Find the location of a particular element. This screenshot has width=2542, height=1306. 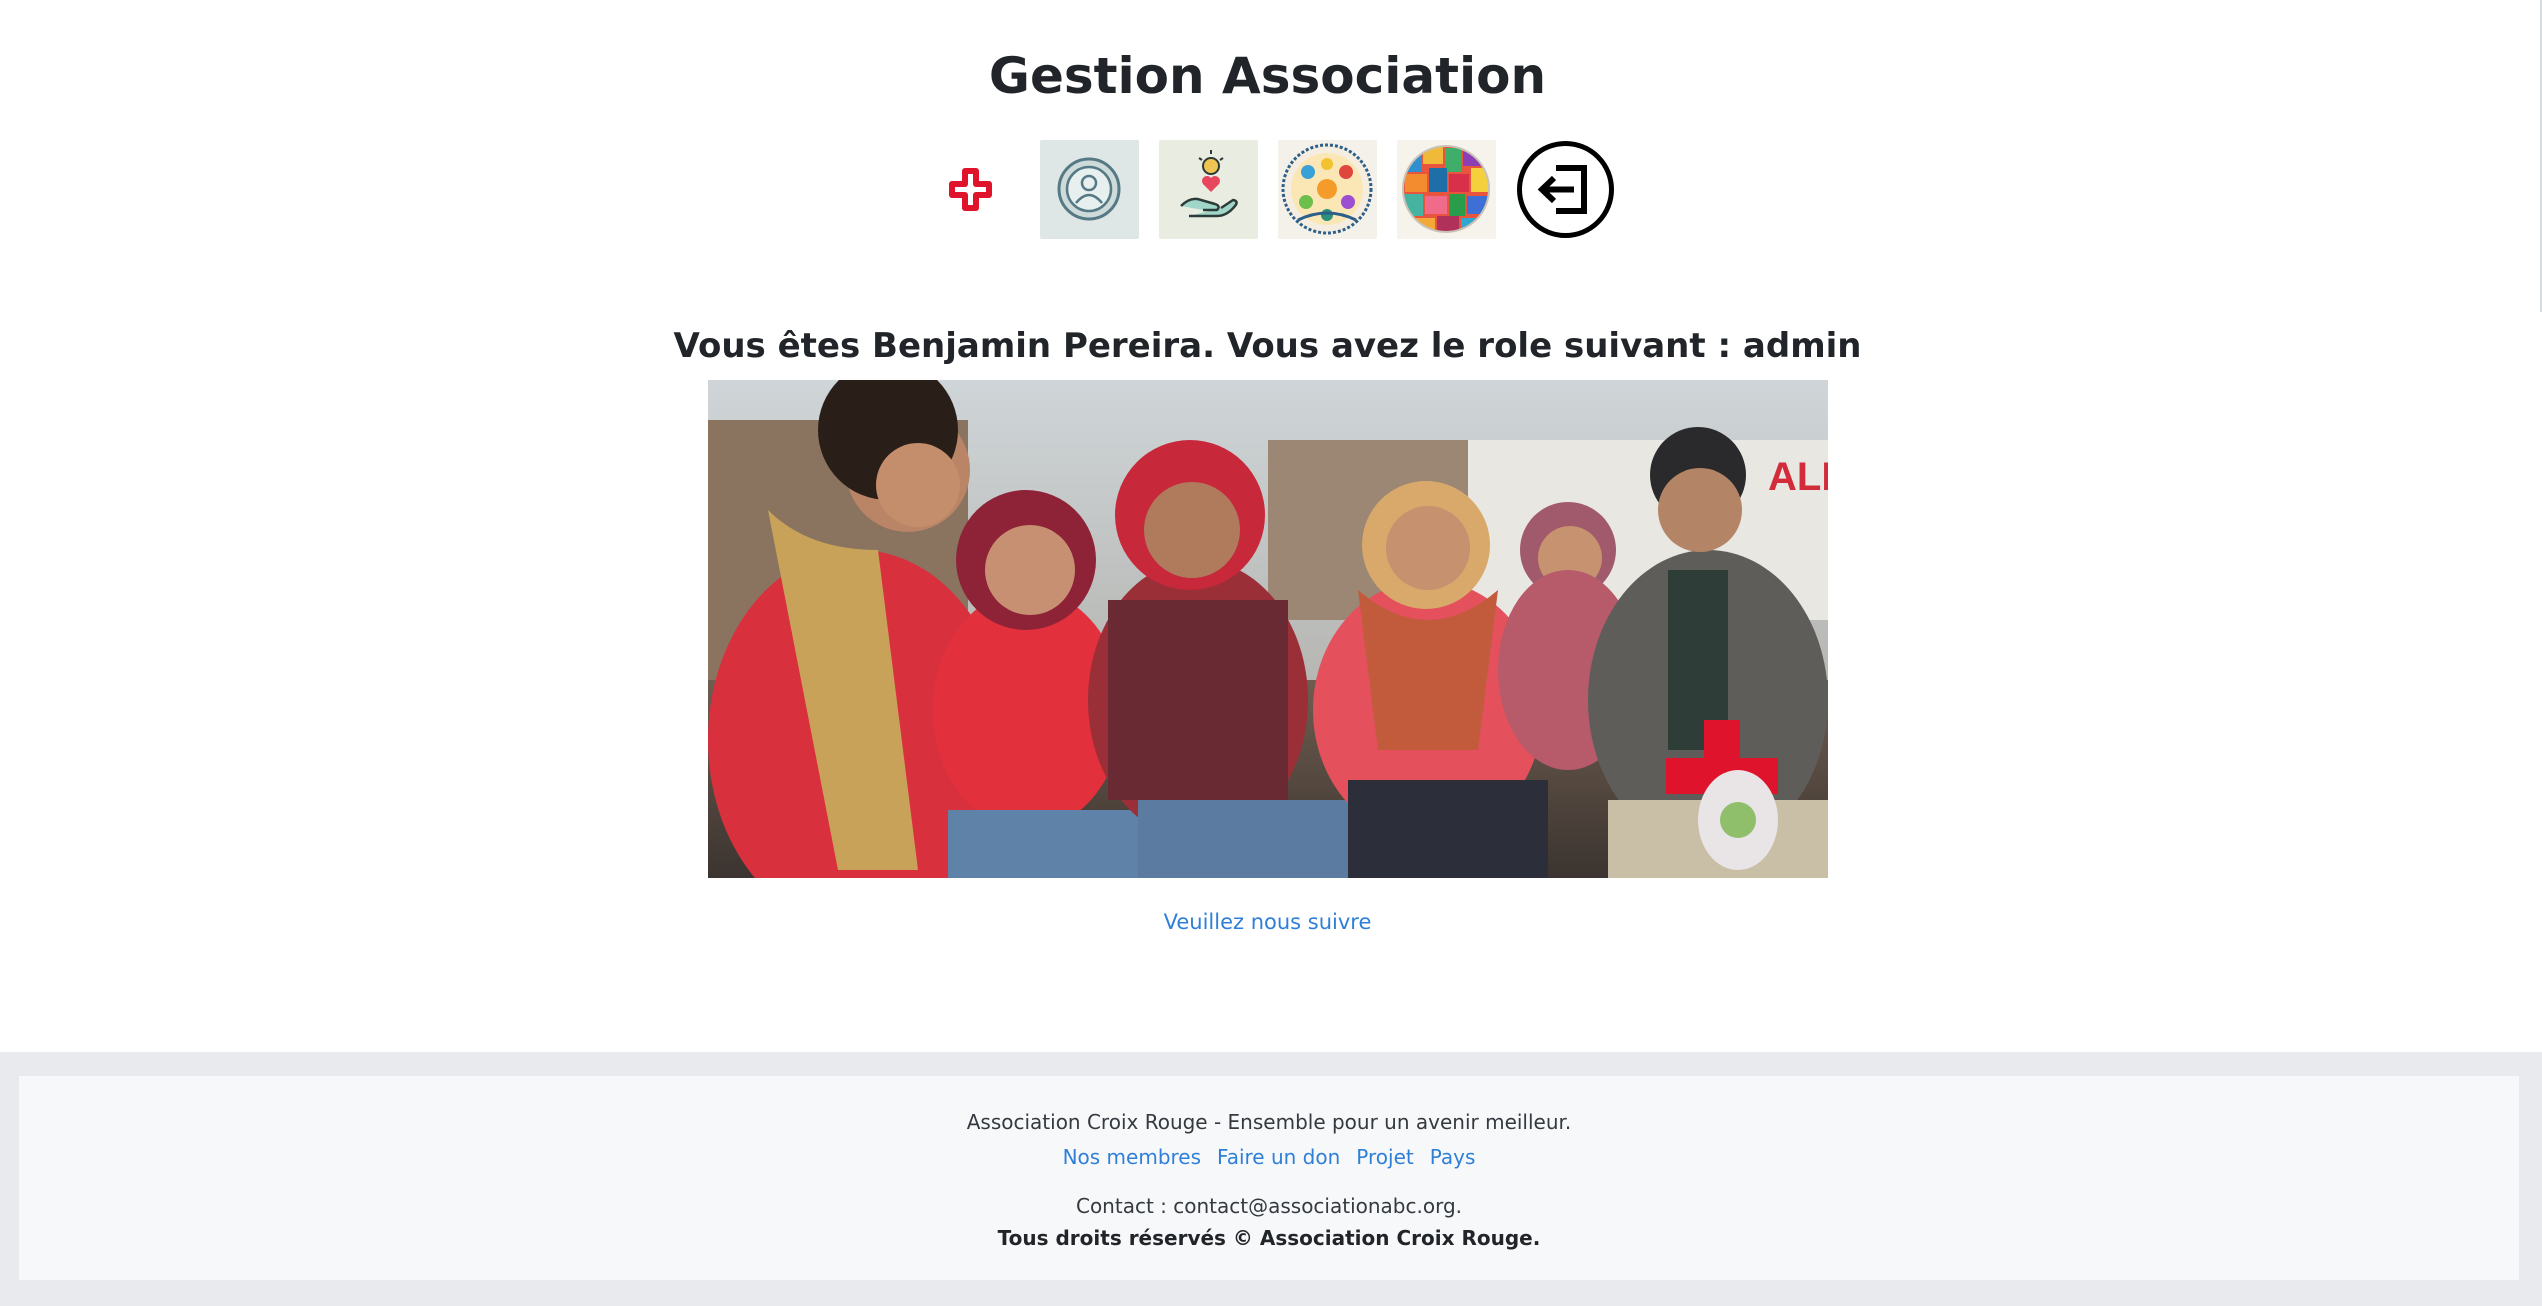

donation-hand-icon is located at coordinates (1208, 189).